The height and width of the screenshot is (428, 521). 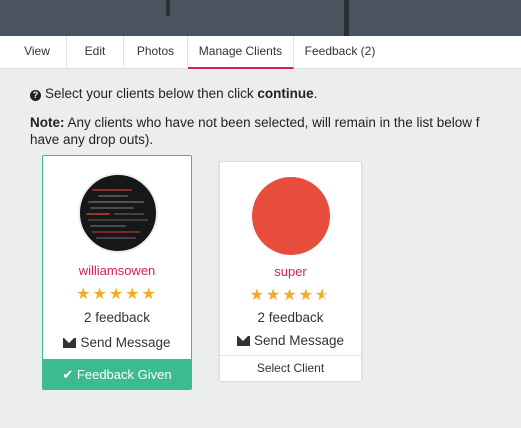 What do you see at coordinates (117, 374) in the screenshot?
I see `feedback-given-button: ✔ Feedback Given` at bounding box center [117, 374].